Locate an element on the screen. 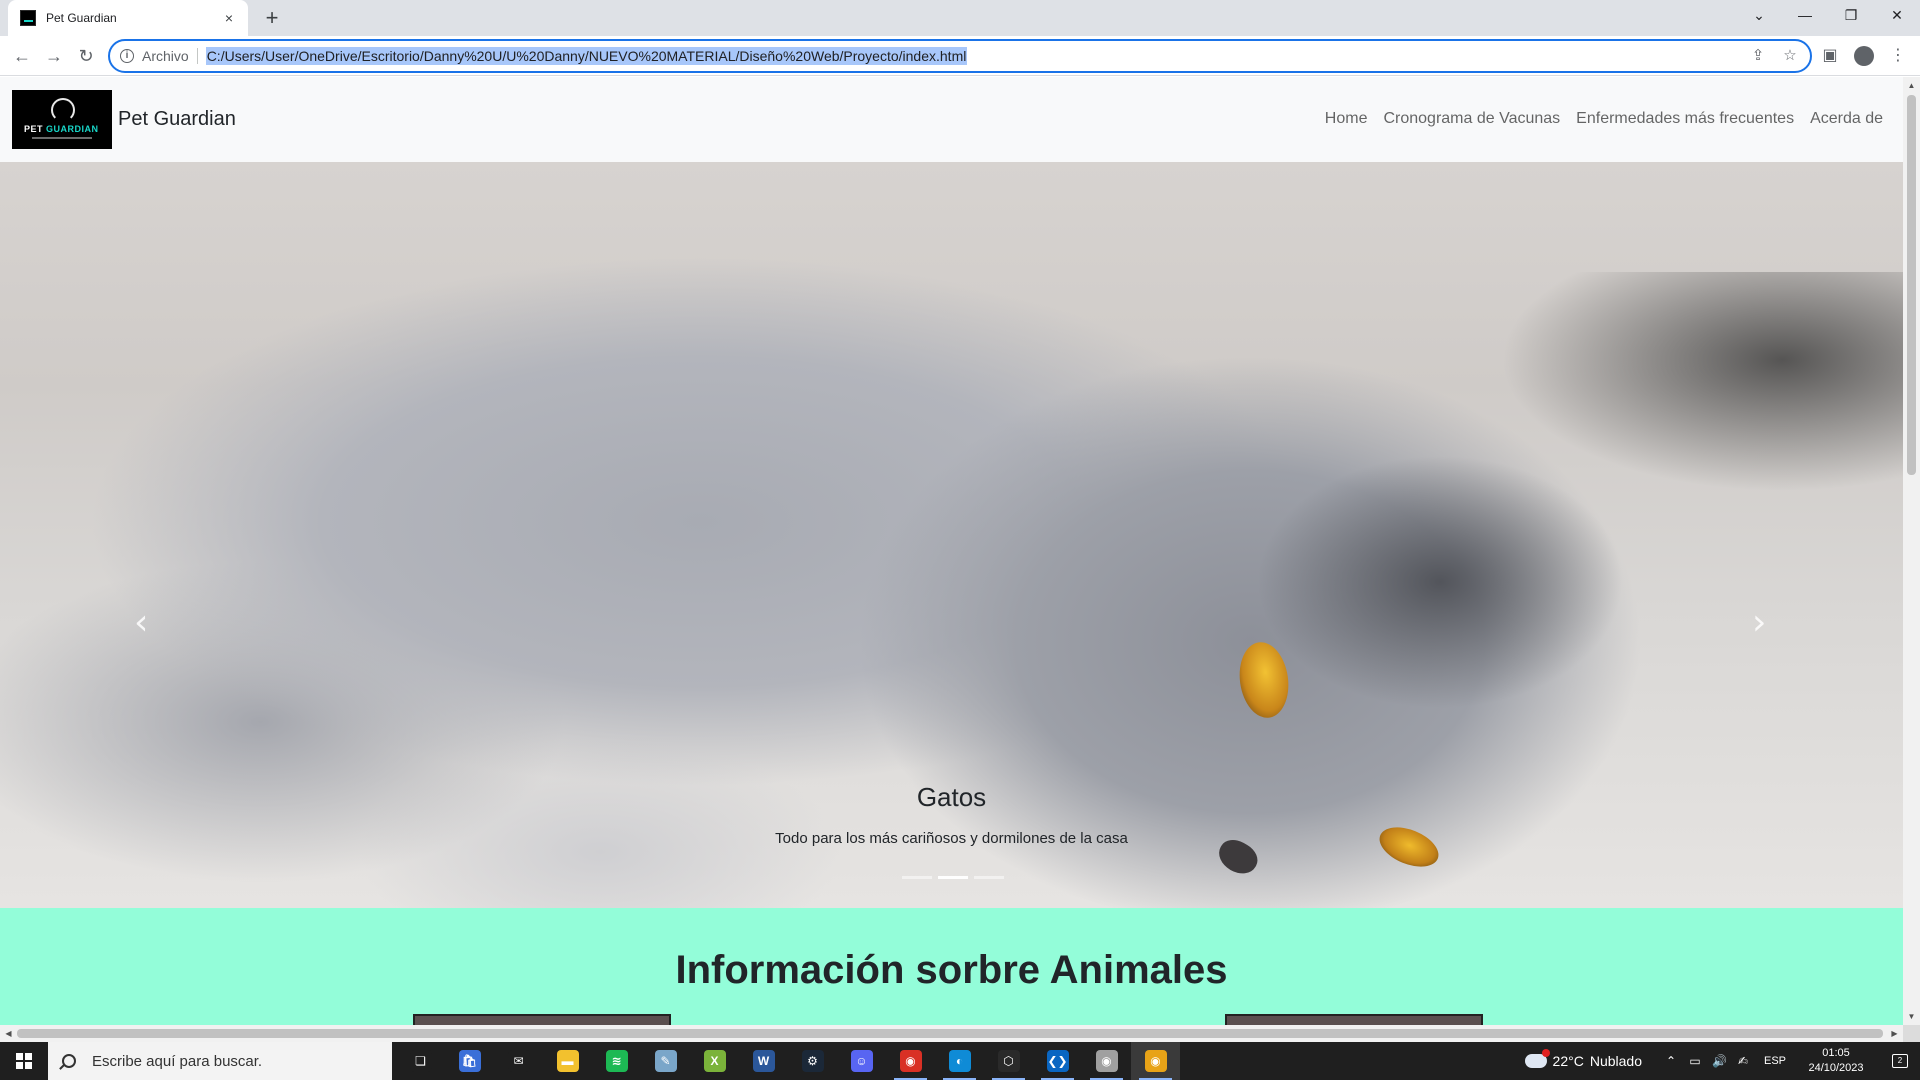 This screenshot has height=1080, width=1920. carousel-next-icon: › is located at coordinates (1759, 622).